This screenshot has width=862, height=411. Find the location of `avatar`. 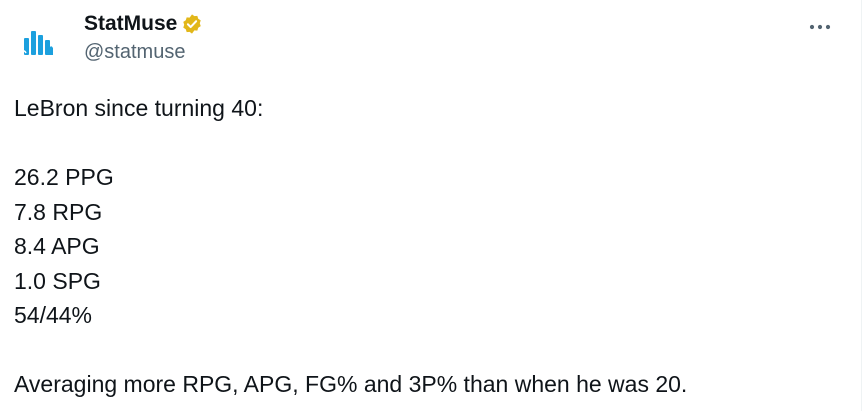

avatar is located at coordinates (38, 42).